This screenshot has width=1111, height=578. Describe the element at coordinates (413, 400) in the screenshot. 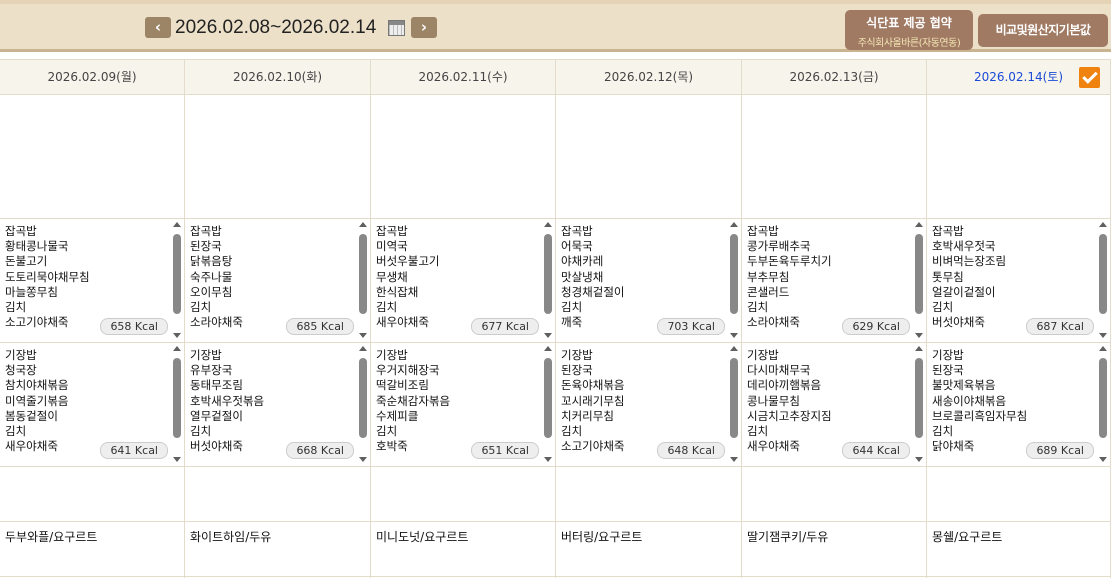

I see `menu-item: 죽순채감자볶음` at that location.